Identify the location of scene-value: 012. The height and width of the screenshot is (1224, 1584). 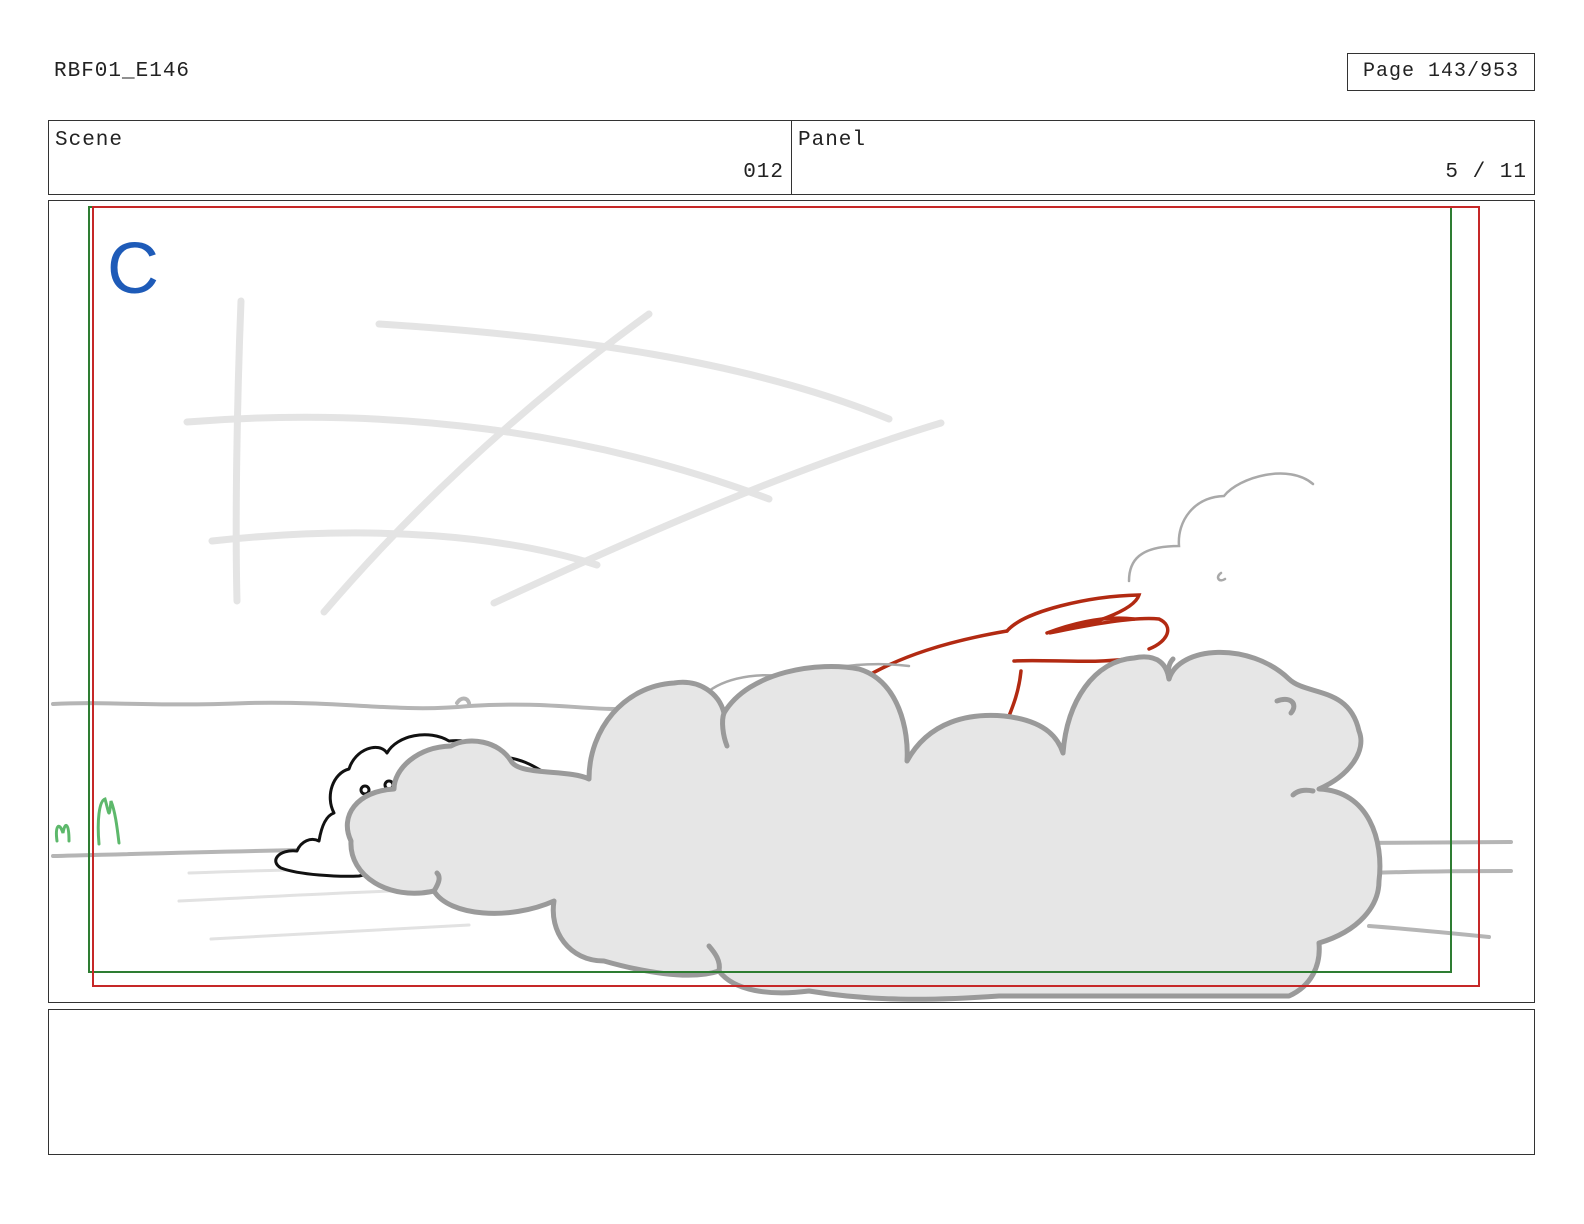
(763, 172).